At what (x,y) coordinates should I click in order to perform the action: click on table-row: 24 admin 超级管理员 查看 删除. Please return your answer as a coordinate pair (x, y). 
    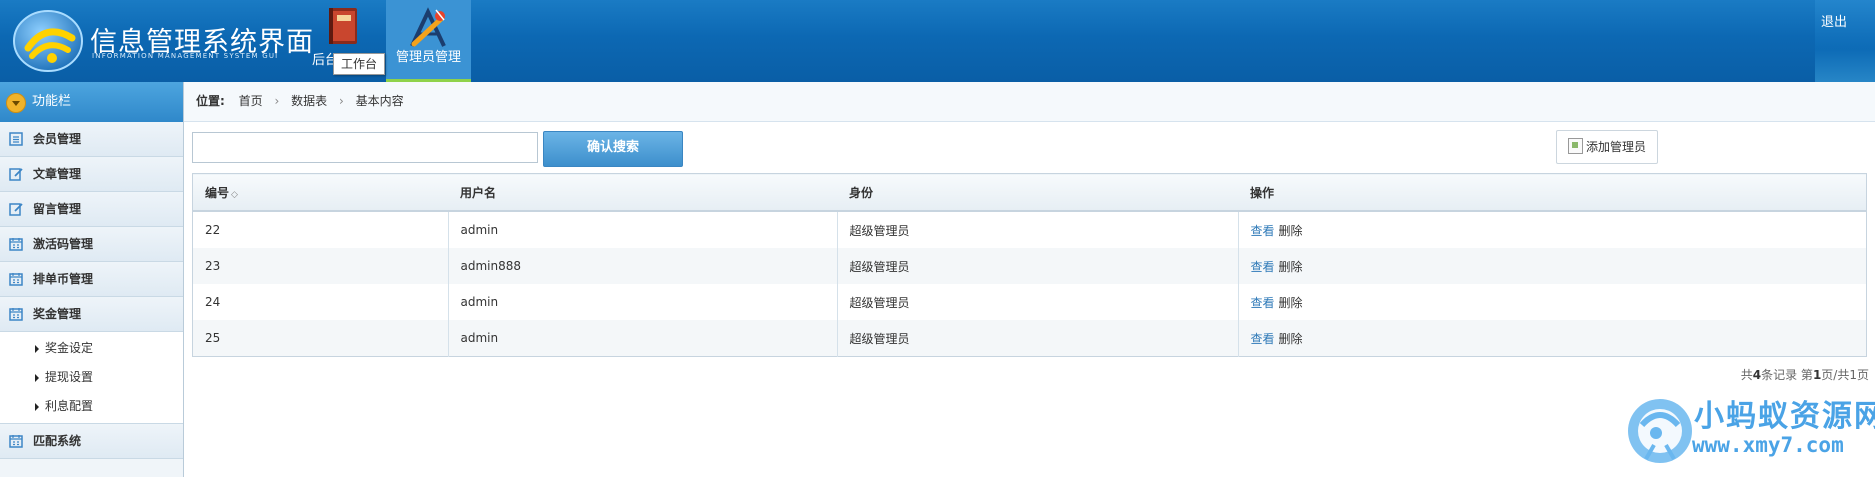
    Looking at the image, I should click on (1029, 302).